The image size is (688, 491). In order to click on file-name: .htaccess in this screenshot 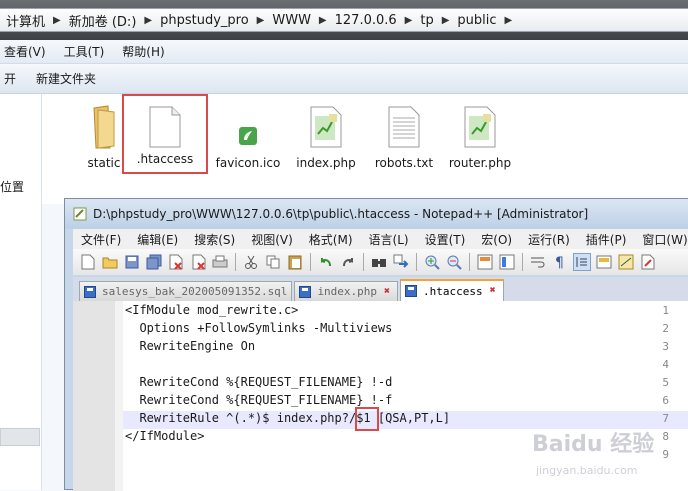, I will do `click(165, 159)`.